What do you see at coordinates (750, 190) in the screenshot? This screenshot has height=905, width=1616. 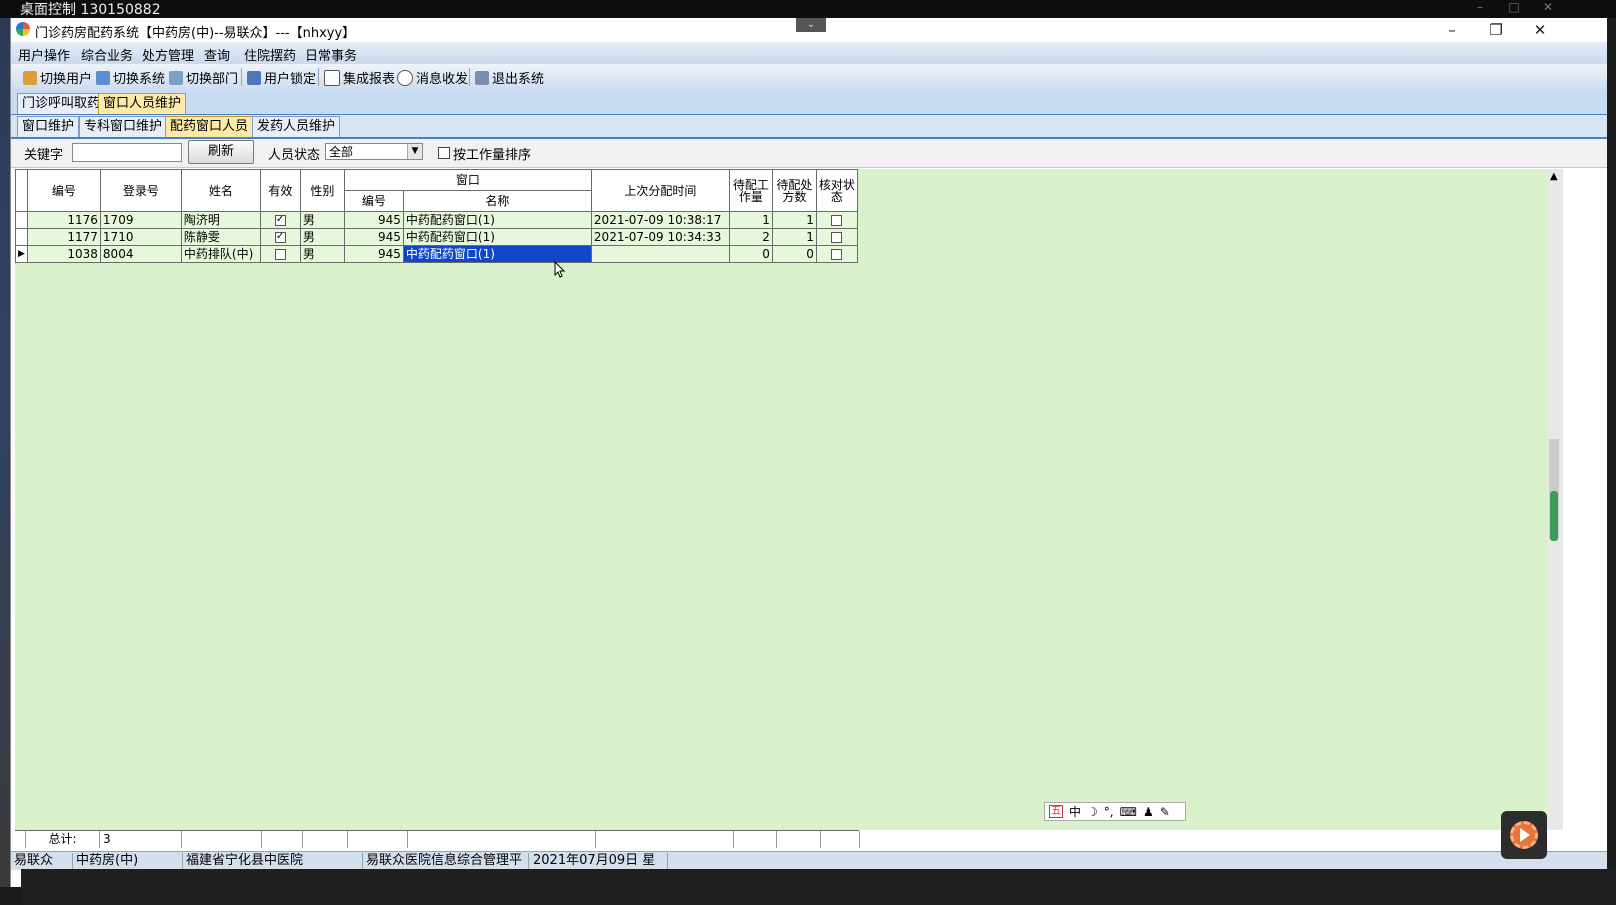 I see `col-pending-work: 待配工作量` at bounding box center [750, 190].